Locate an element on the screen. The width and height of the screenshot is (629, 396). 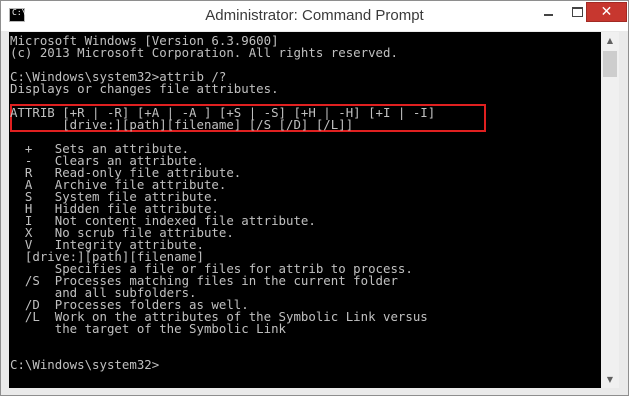
title-bar: C:\ Administrator: Command Prompt ✕ is located at coordinates (314, 16).